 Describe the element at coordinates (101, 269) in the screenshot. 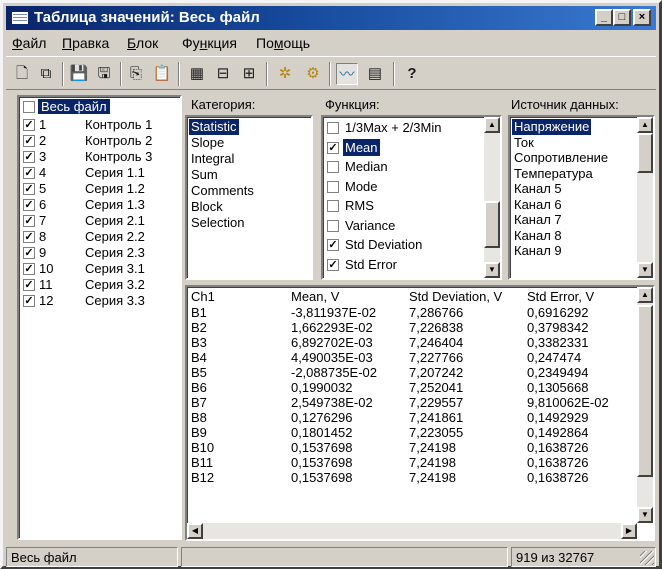

I see `tree-item: ✓ 10 Серия 3.1` at that location.